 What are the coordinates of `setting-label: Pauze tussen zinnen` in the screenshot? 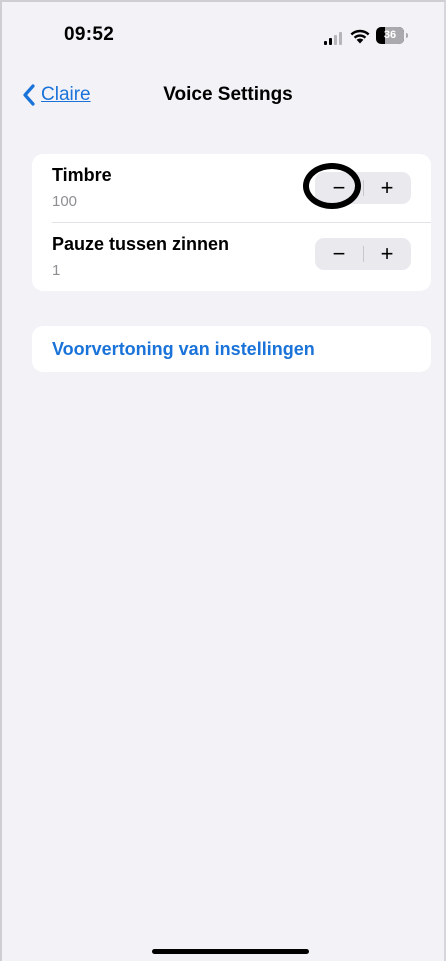 It's located at (141, 244).